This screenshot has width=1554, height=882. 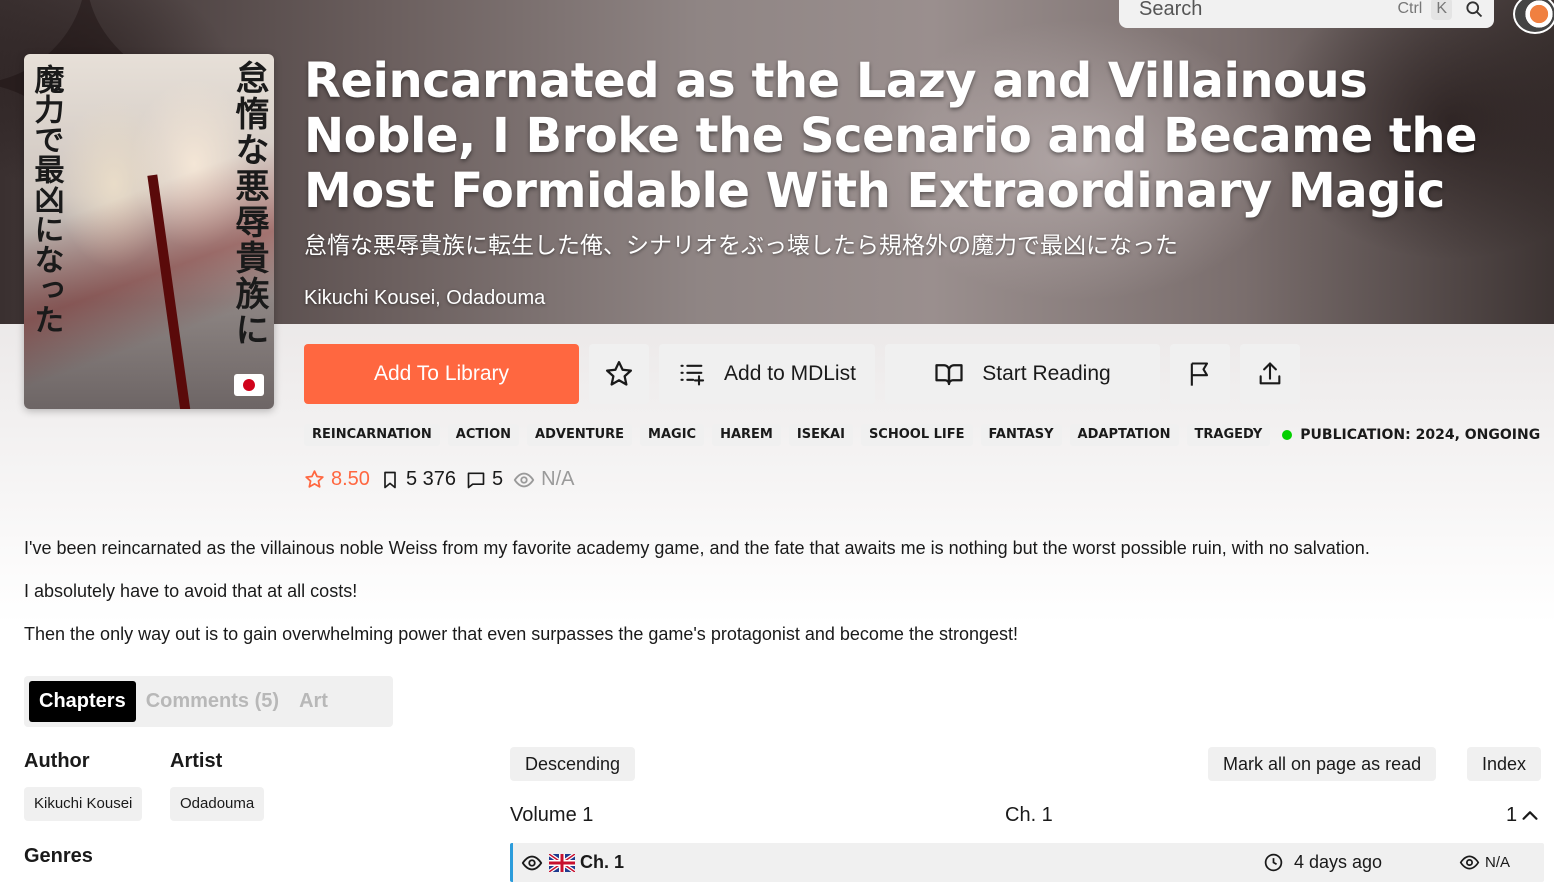 What do you see at coordinates (1029, 815) in the screenshot?
I see `chapter-range: Ch. 1` at bounding box center [1029, 815].